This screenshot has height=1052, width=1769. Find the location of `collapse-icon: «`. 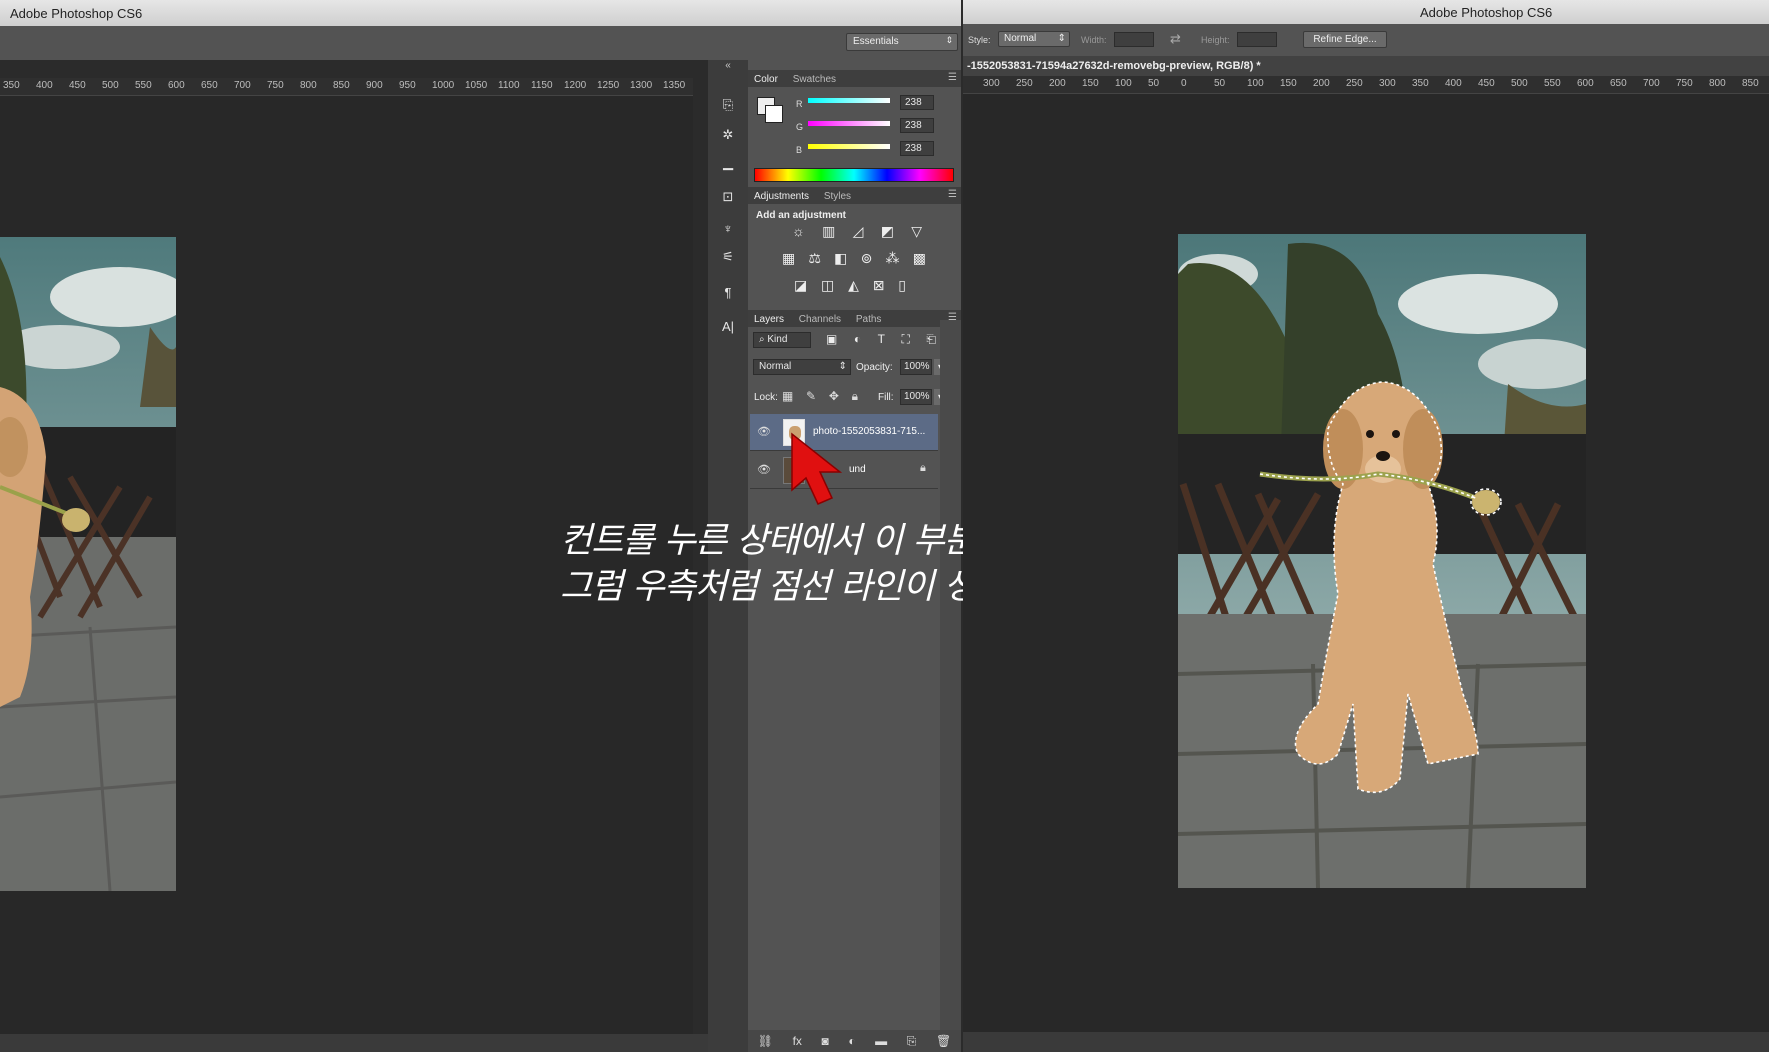

collapse-icon: « is located at coordinates (728, 65).